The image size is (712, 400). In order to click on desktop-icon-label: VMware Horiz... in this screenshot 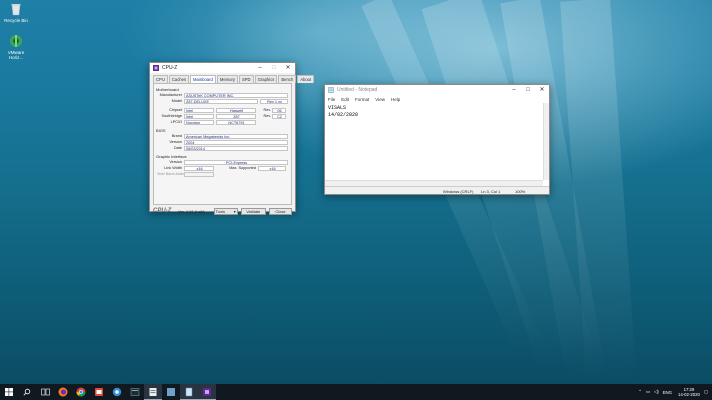, I will do `click(16, 55)`.